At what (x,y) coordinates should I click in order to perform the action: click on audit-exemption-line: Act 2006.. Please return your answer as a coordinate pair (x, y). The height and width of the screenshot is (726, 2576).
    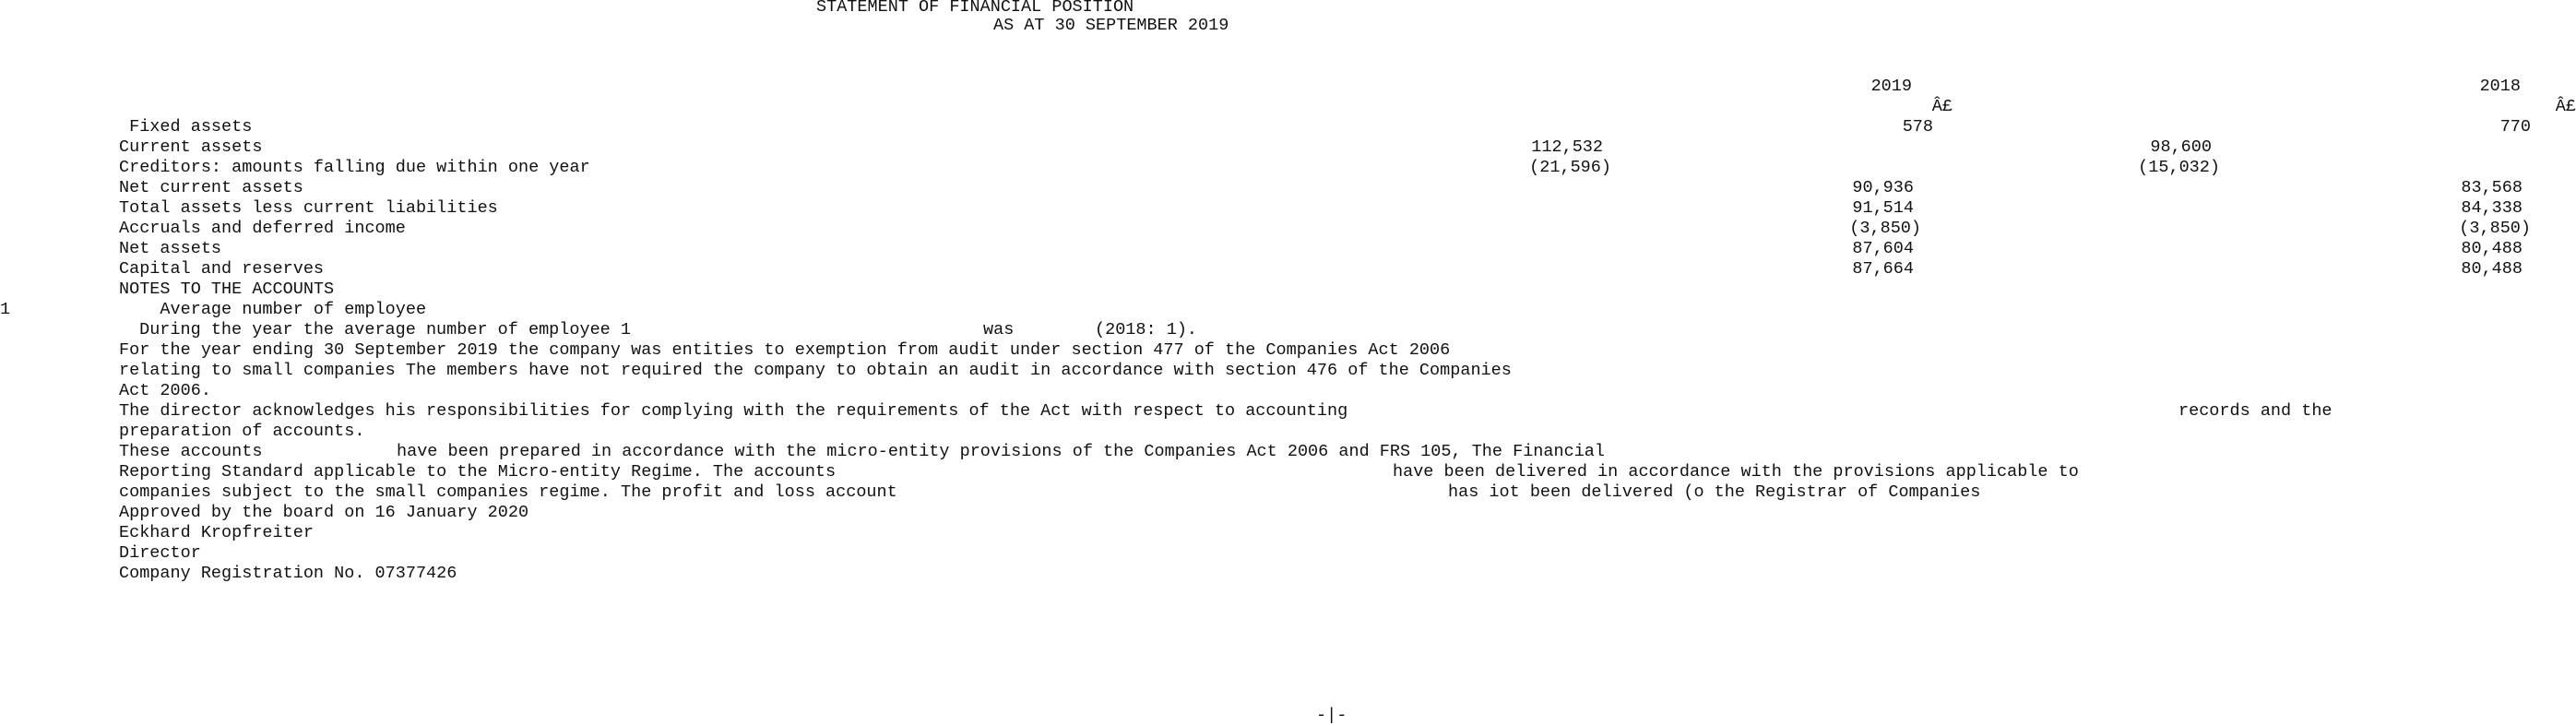
    Looking at the image, I should click on (165, 390).